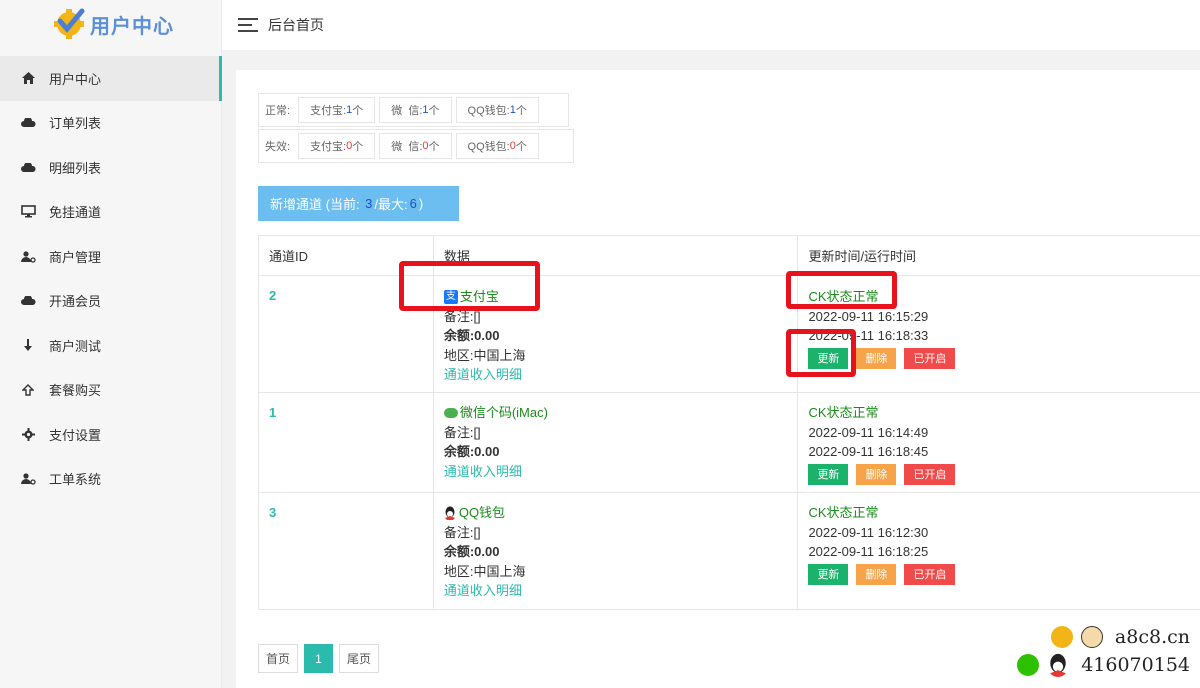 This screenshot has height=688, width=1200. What do you see at coordinates (75, 302) in the screenshot?
I see `sidebar-item-label: 开通会员` at bounding box center [75, 302].